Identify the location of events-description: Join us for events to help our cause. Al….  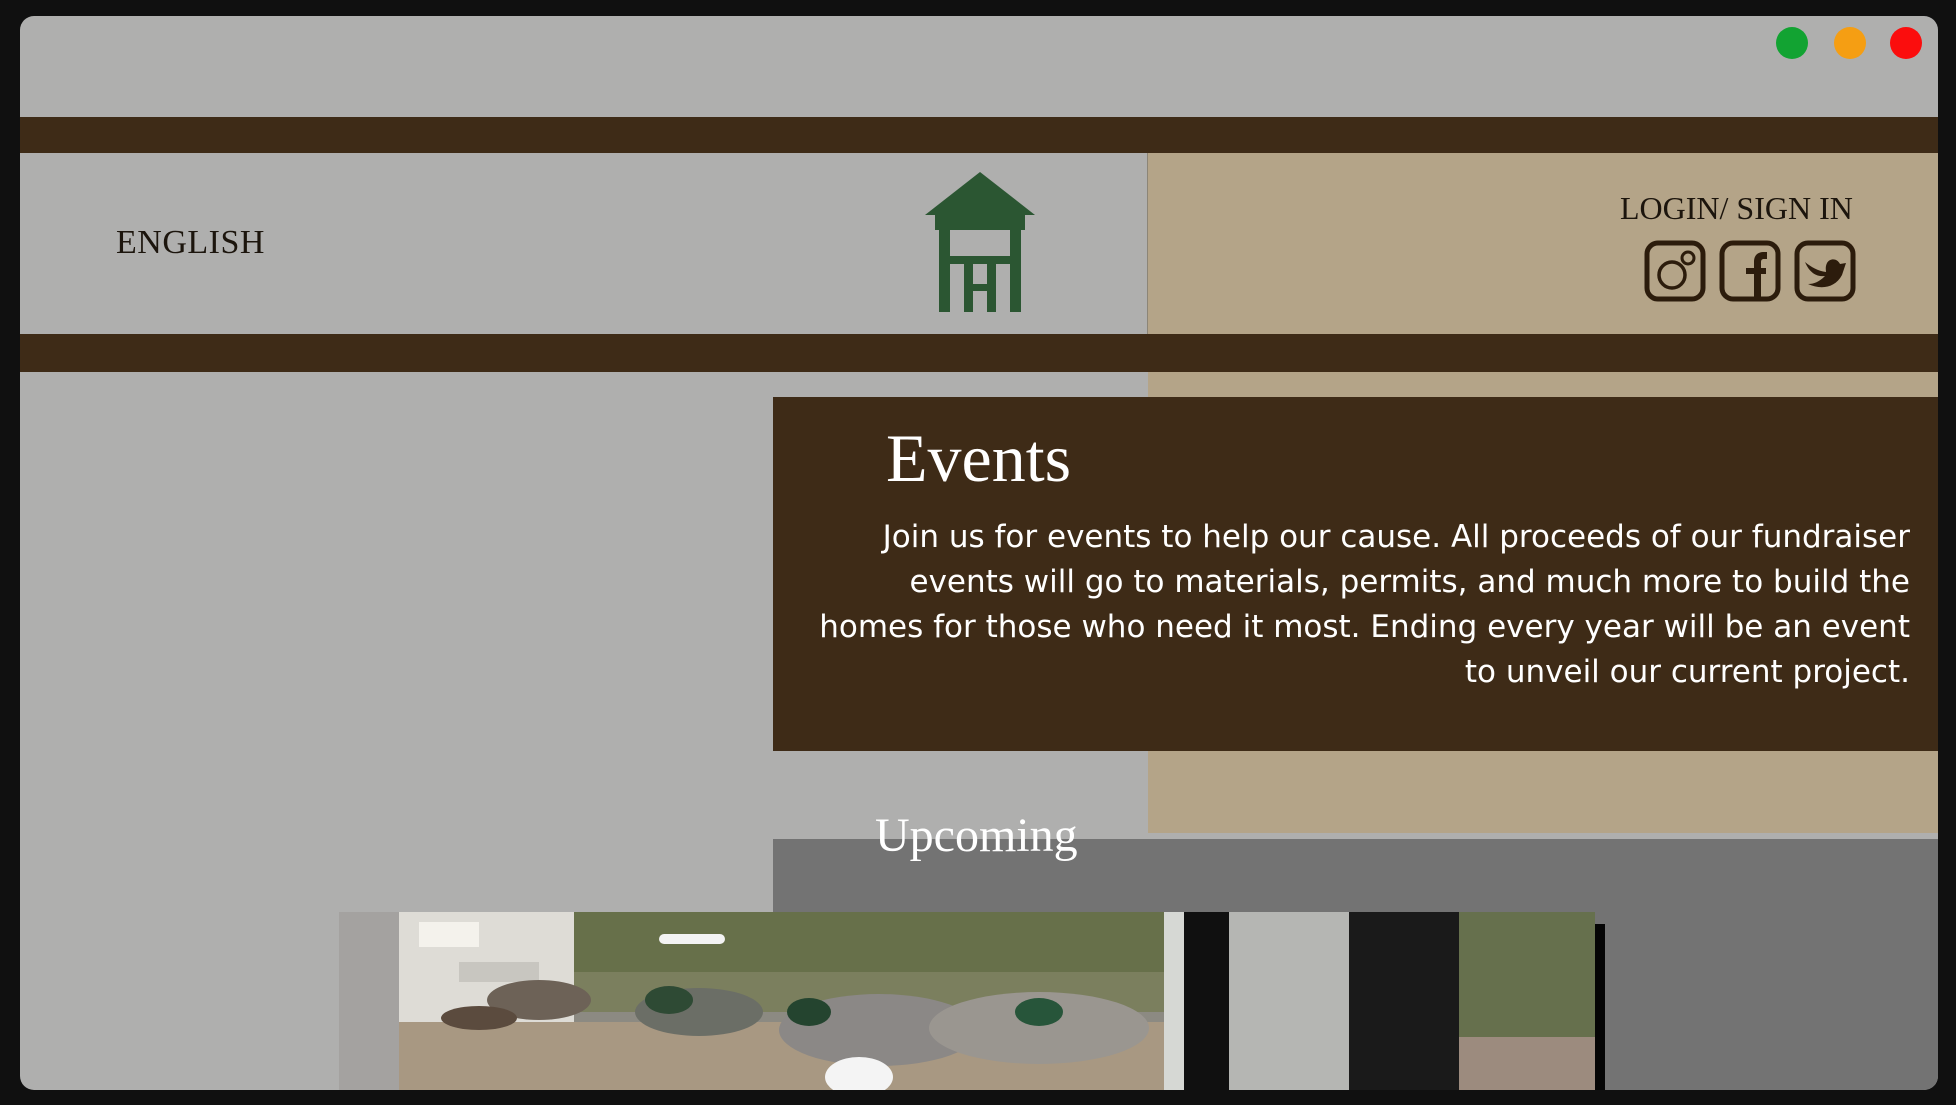
(1364, 604).